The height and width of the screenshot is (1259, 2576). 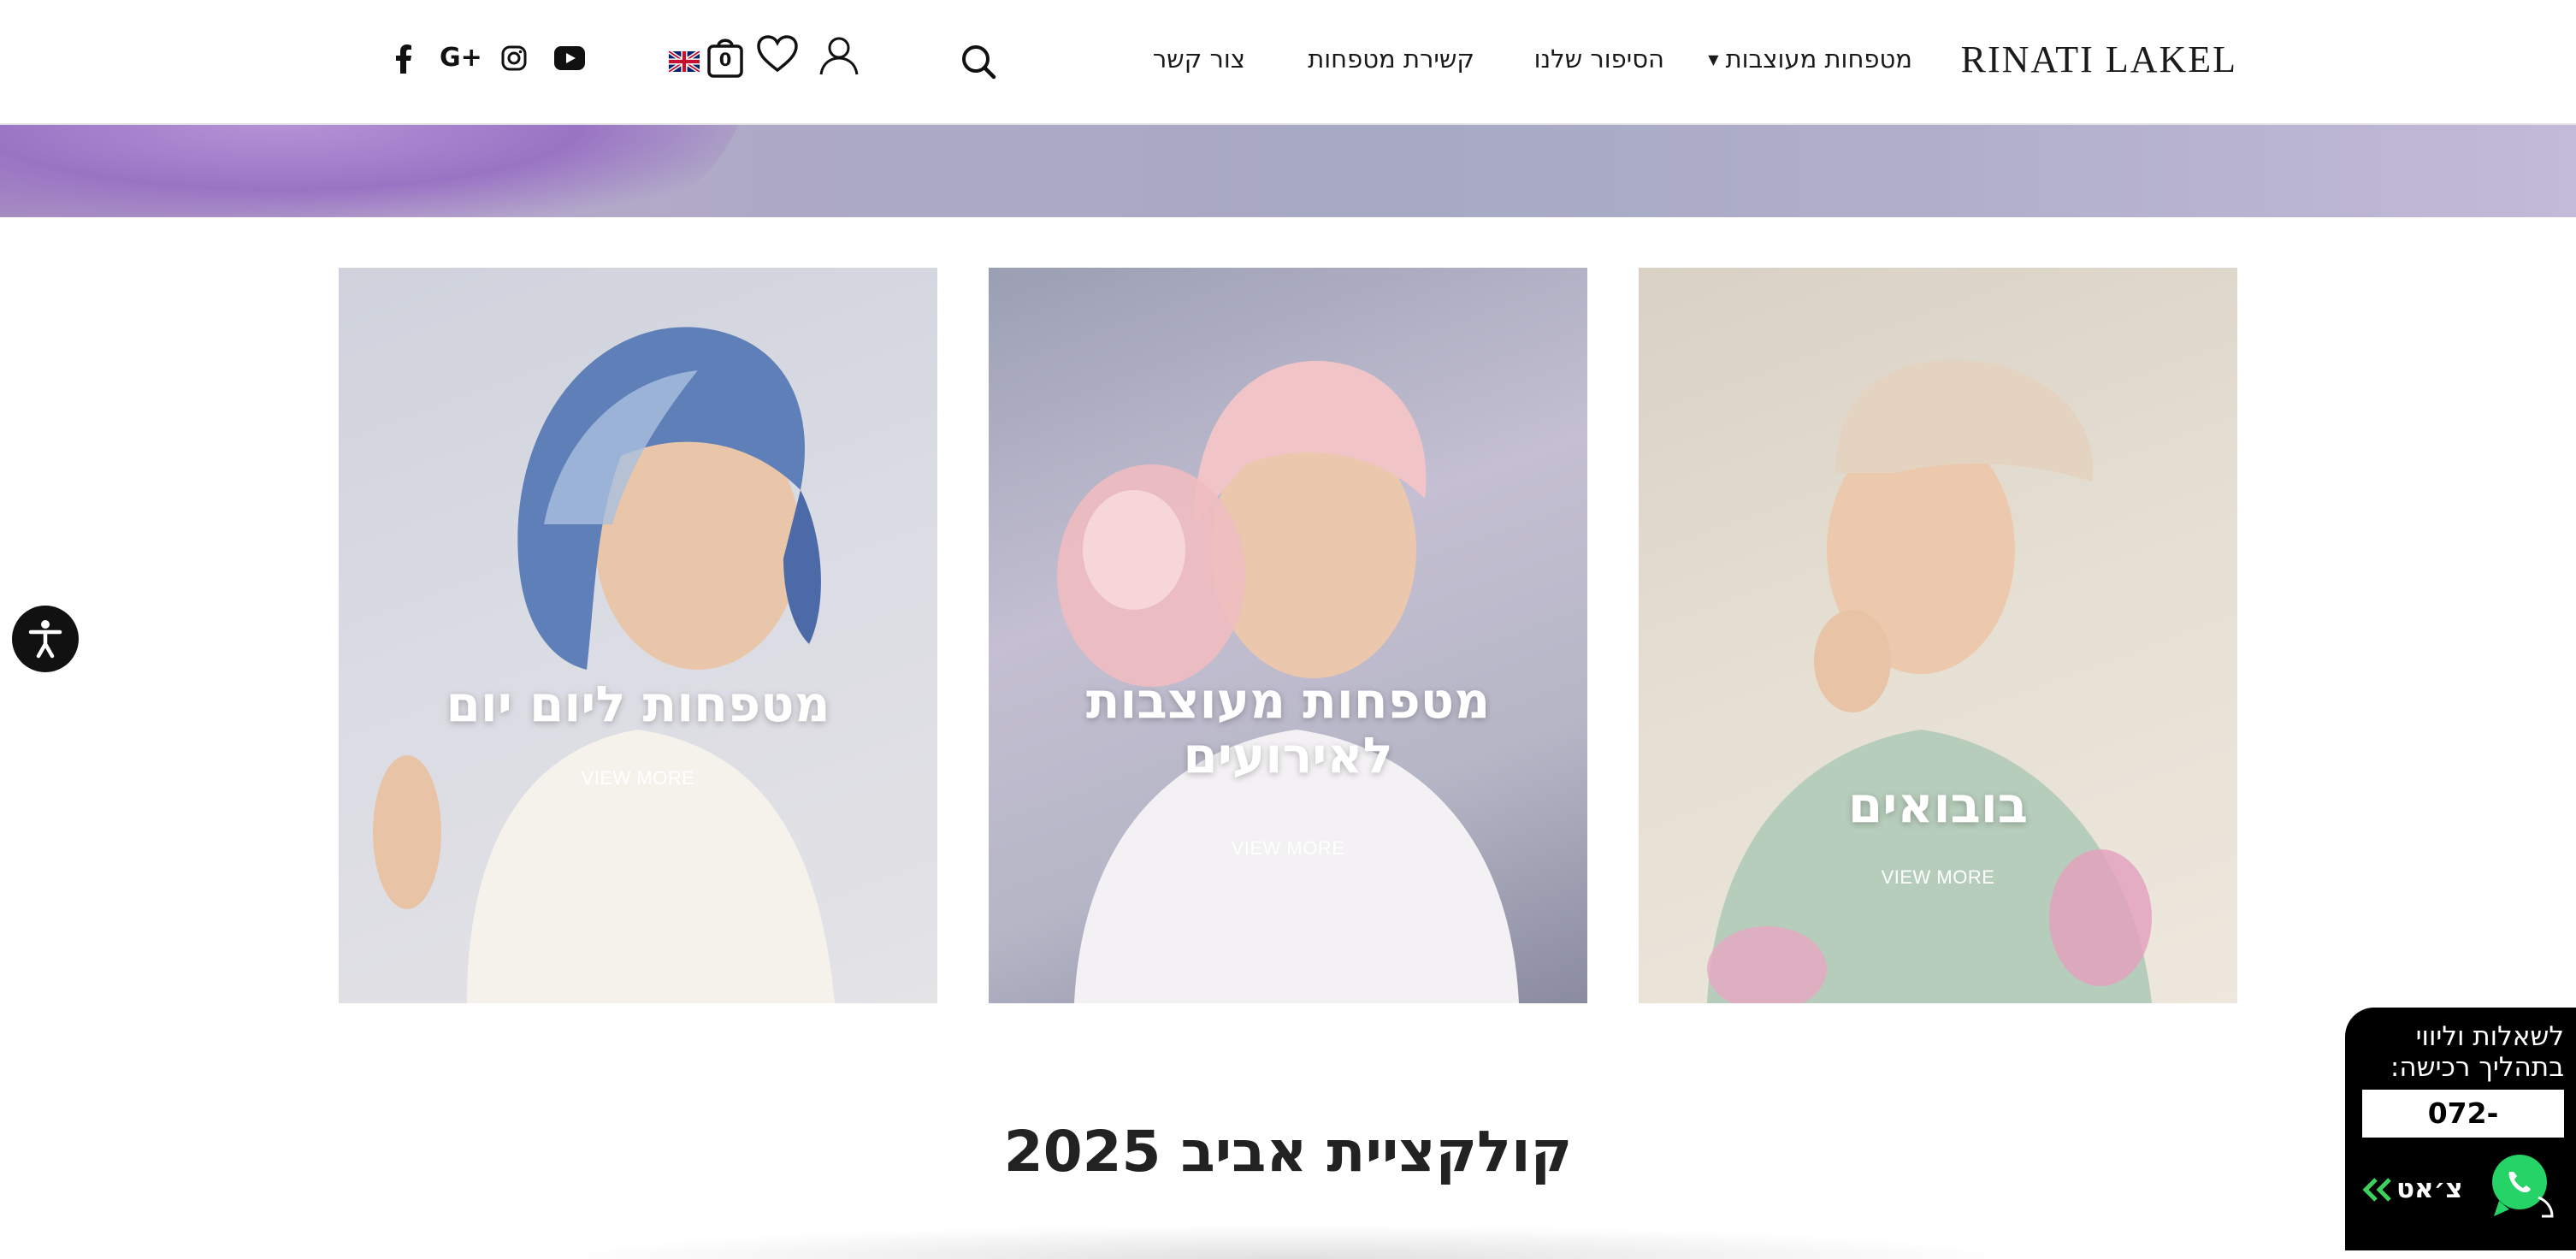 I want to click on whatsapp-icon, so click(x=2520, y=1186).